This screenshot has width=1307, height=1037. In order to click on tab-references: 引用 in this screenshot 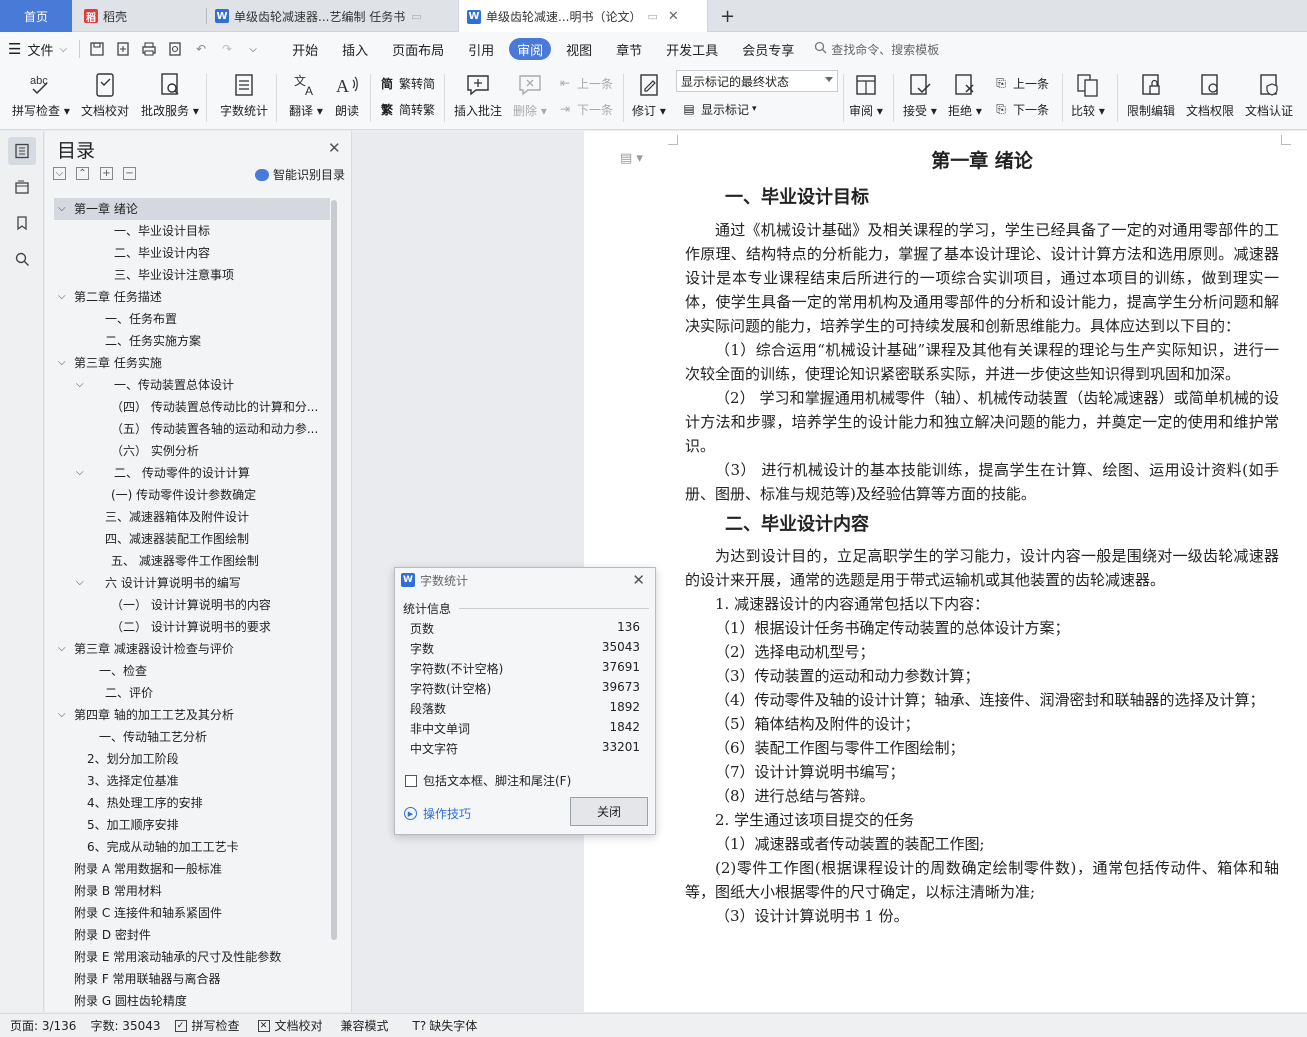, I will do `click(481, 49)`.